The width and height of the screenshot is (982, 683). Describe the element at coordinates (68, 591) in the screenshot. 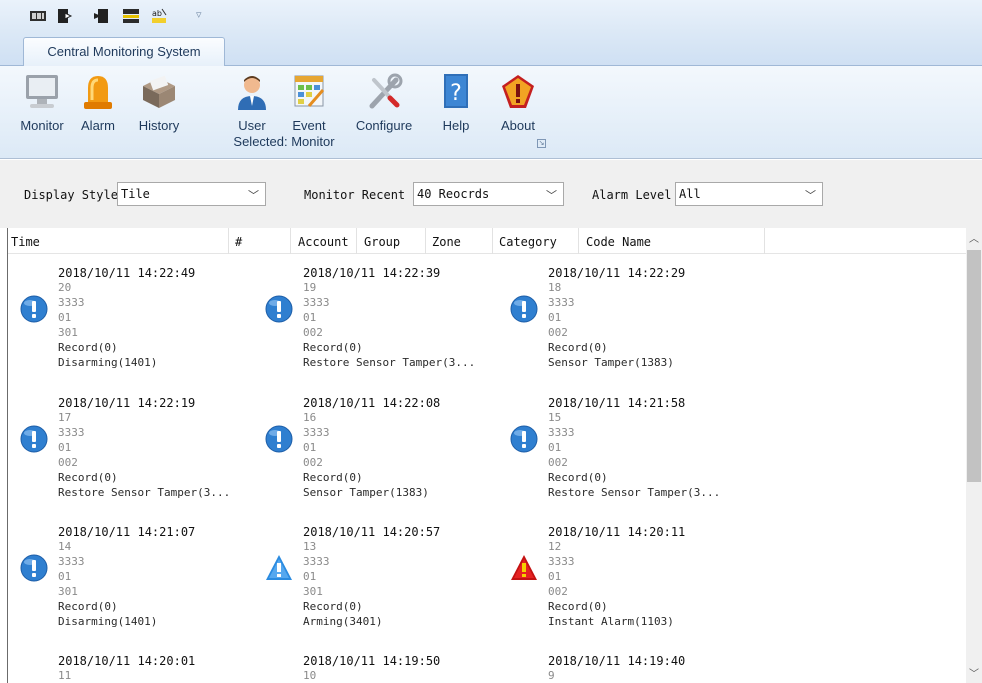

I see `event-zone: 301` at that location.